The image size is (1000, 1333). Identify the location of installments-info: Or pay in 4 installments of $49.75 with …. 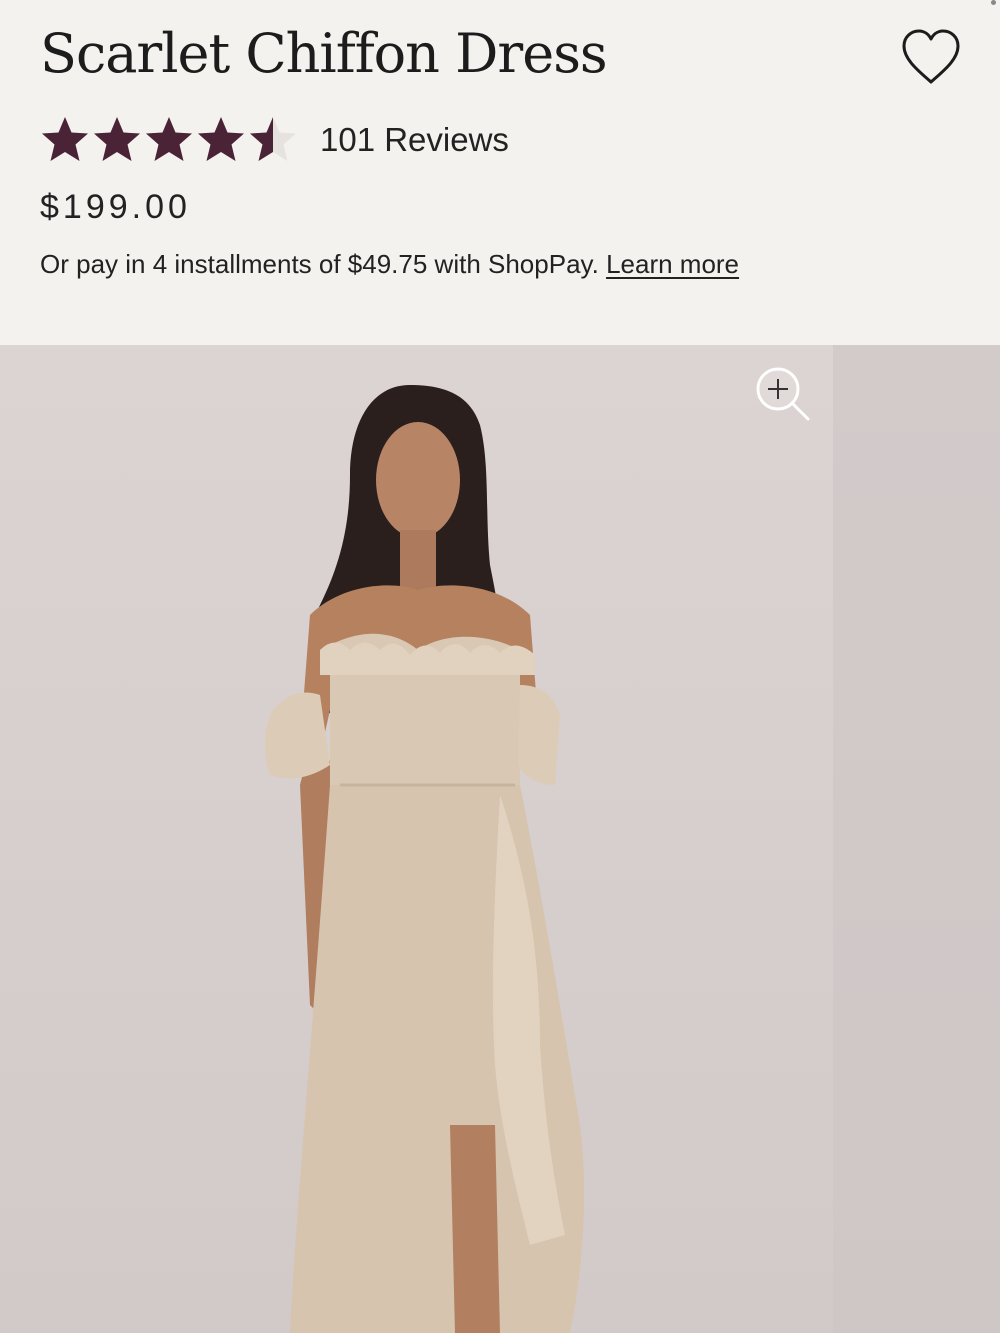
(389, 264).